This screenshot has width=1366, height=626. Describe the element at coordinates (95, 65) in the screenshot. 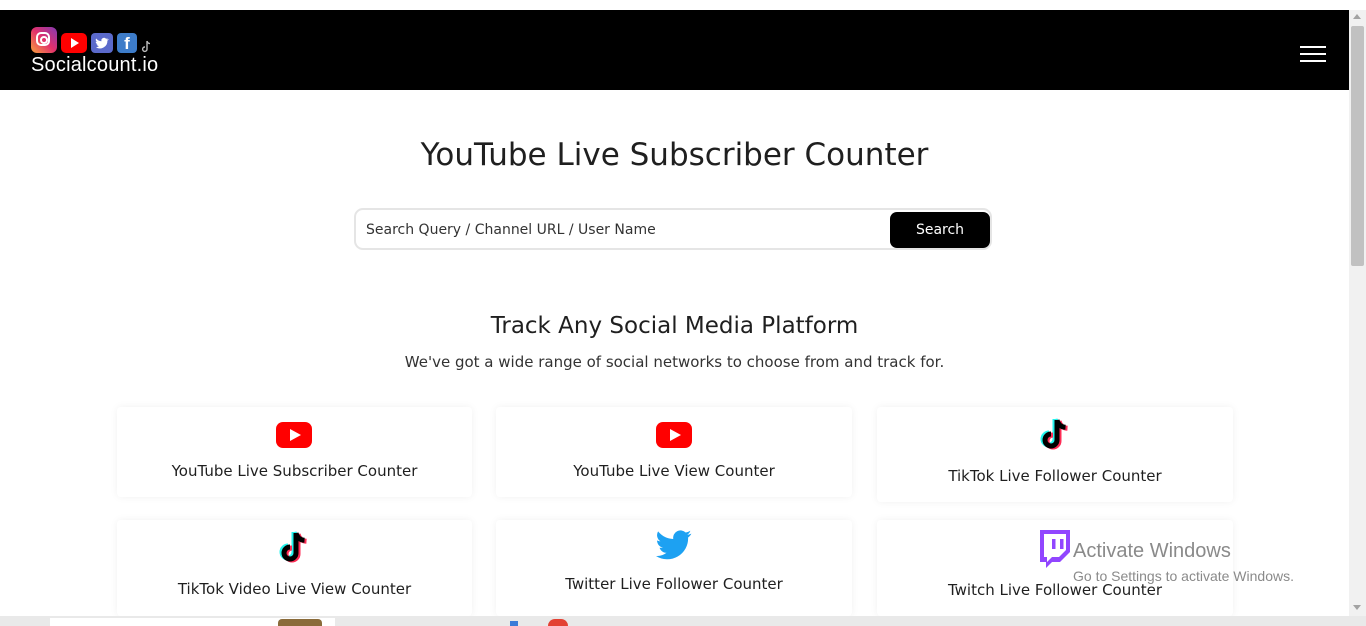

I see `brand-name: Socialcount.io` at that location.